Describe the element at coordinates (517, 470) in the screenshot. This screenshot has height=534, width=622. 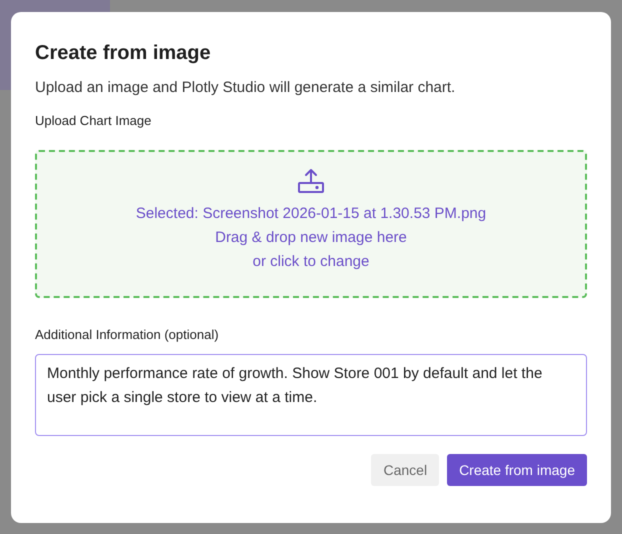
I see `create-button: Create from image` at that location.